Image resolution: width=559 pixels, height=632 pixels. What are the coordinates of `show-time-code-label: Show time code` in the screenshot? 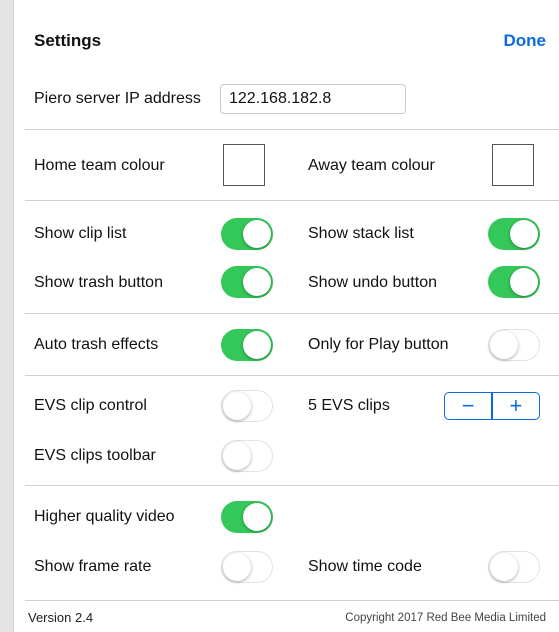 It's located at (365, 566).